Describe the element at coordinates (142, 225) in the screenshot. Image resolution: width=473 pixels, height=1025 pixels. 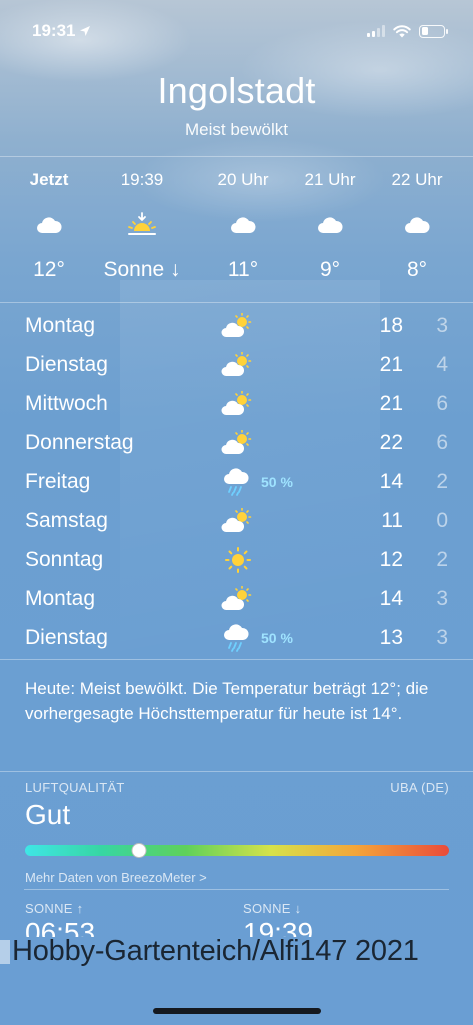
I see `sunset-icon` at that location.